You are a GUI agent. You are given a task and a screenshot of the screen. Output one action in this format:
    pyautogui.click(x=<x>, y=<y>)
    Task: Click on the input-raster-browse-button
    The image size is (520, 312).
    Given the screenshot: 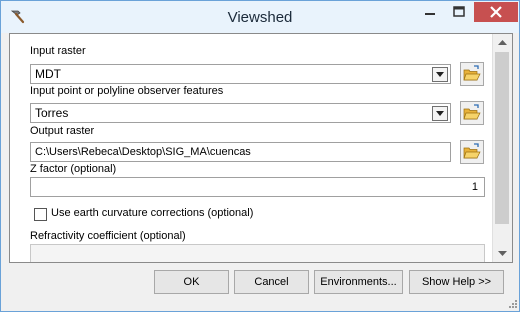 What is the action you would take?
    pyautogui.click(x=472, y=74)
    